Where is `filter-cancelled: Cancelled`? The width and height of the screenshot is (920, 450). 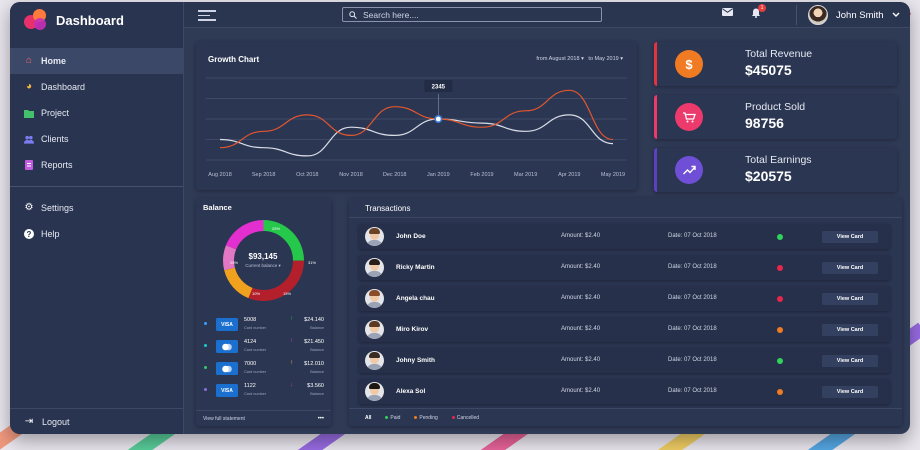 filter-cancelled: Cancelled is located at coordinates (465, 418).